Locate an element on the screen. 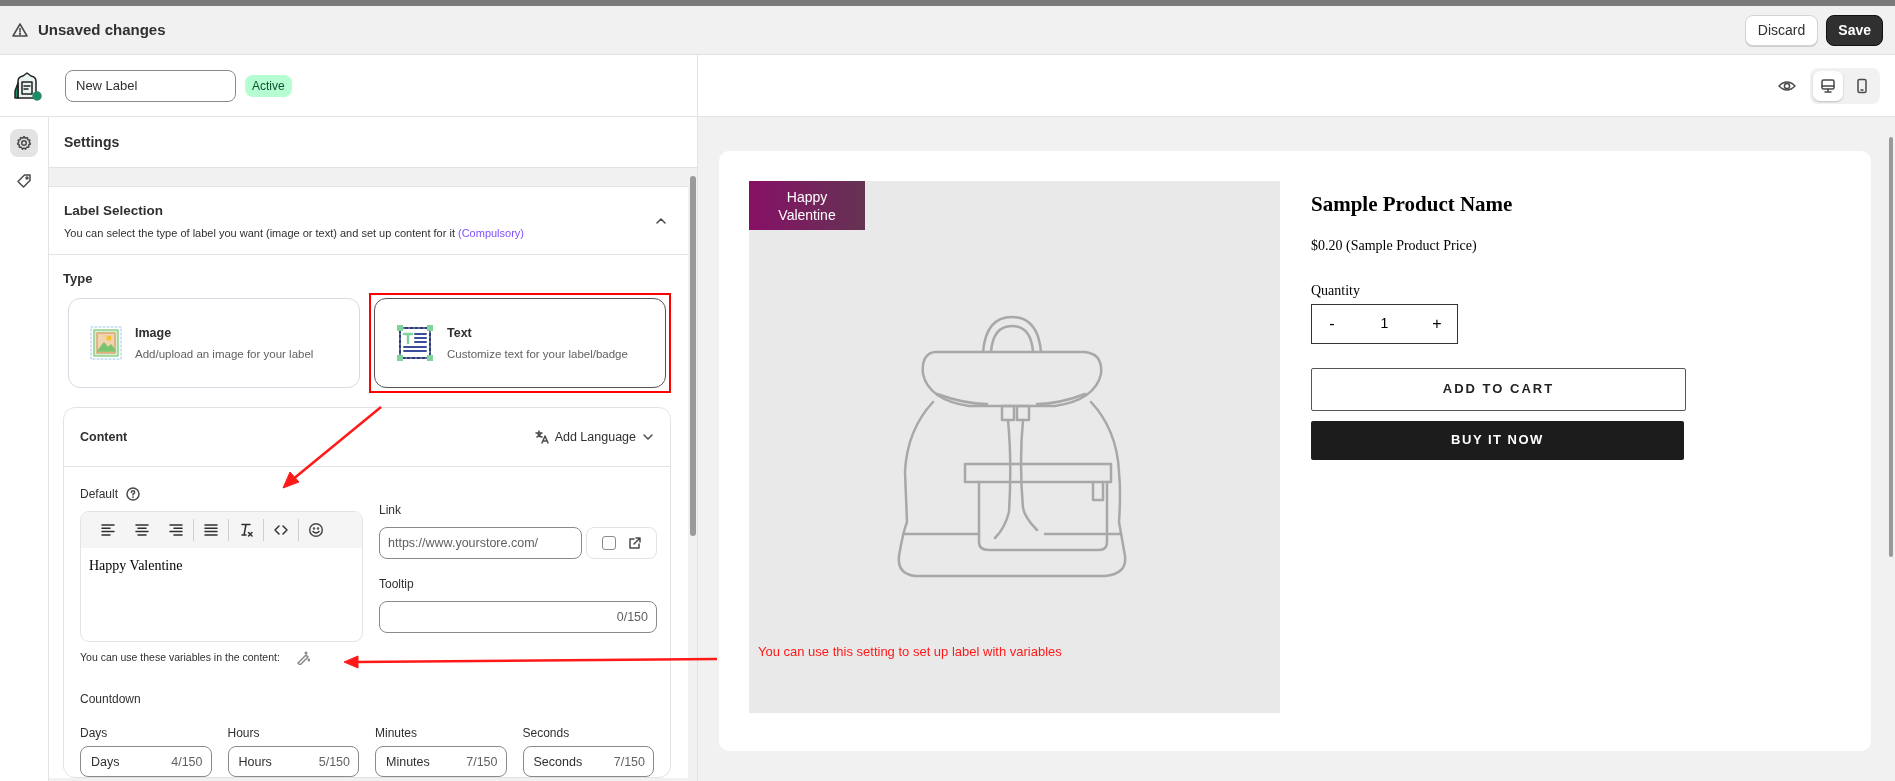 Image resolution: width=1895 pixels, height=781 pixels. label-badge: Happy Valentine is located at coordinates (807, 205).